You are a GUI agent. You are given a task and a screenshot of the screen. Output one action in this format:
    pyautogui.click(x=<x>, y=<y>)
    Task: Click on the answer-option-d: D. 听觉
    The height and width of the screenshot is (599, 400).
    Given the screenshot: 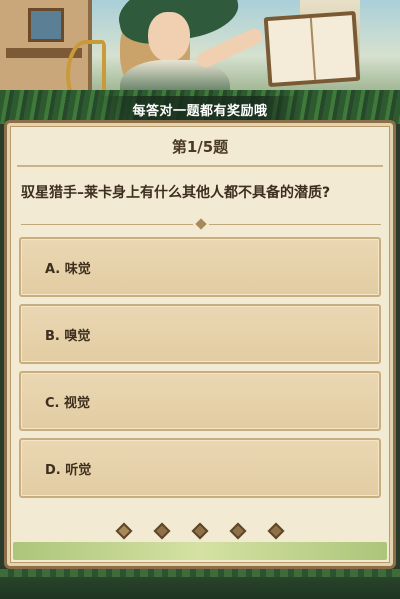 What is the action you would take?
    pyautogui.click(x=200, y=468)
    